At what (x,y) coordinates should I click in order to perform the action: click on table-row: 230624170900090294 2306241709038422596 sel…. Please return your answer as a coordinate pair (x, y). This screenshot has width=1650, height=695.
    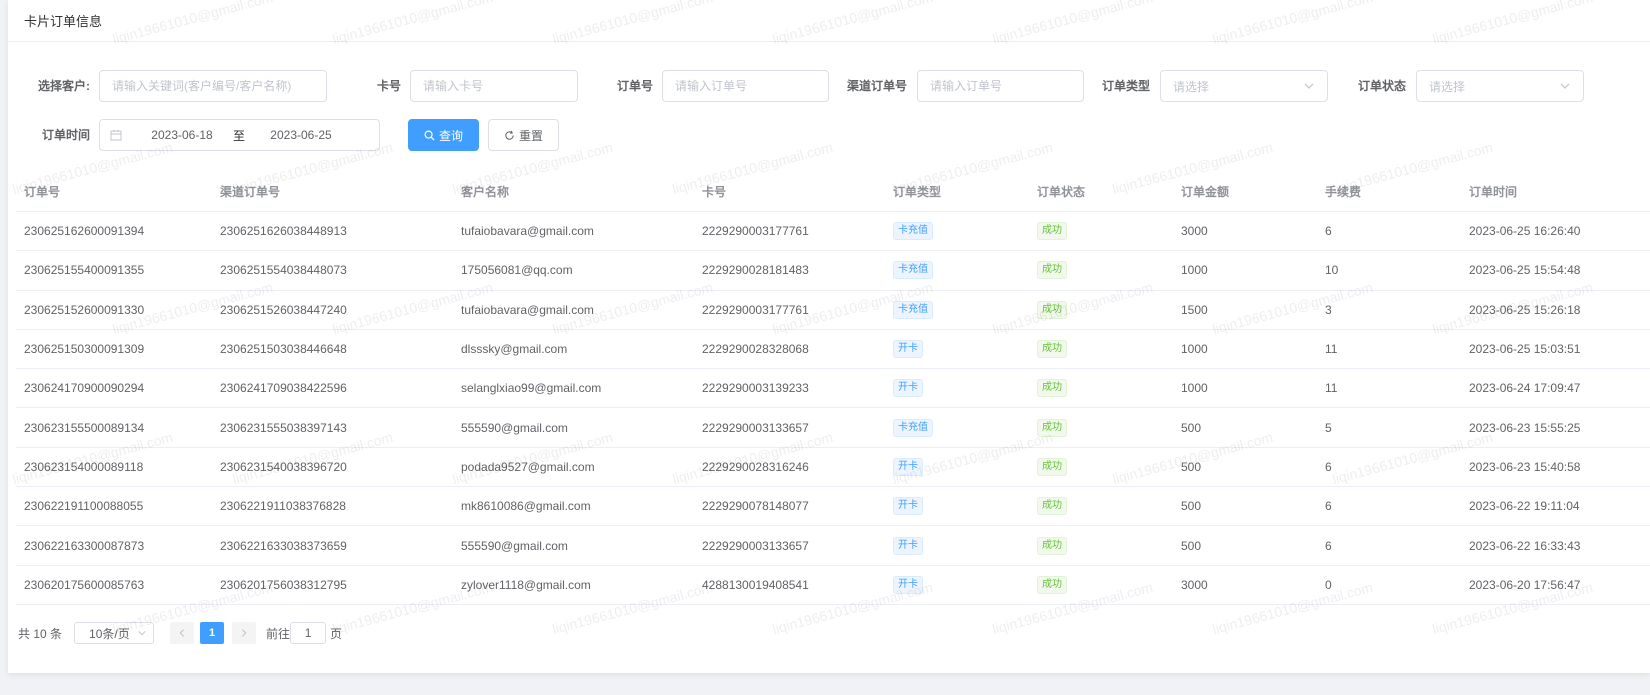
    Looking at the image, I should click on (833, 389).